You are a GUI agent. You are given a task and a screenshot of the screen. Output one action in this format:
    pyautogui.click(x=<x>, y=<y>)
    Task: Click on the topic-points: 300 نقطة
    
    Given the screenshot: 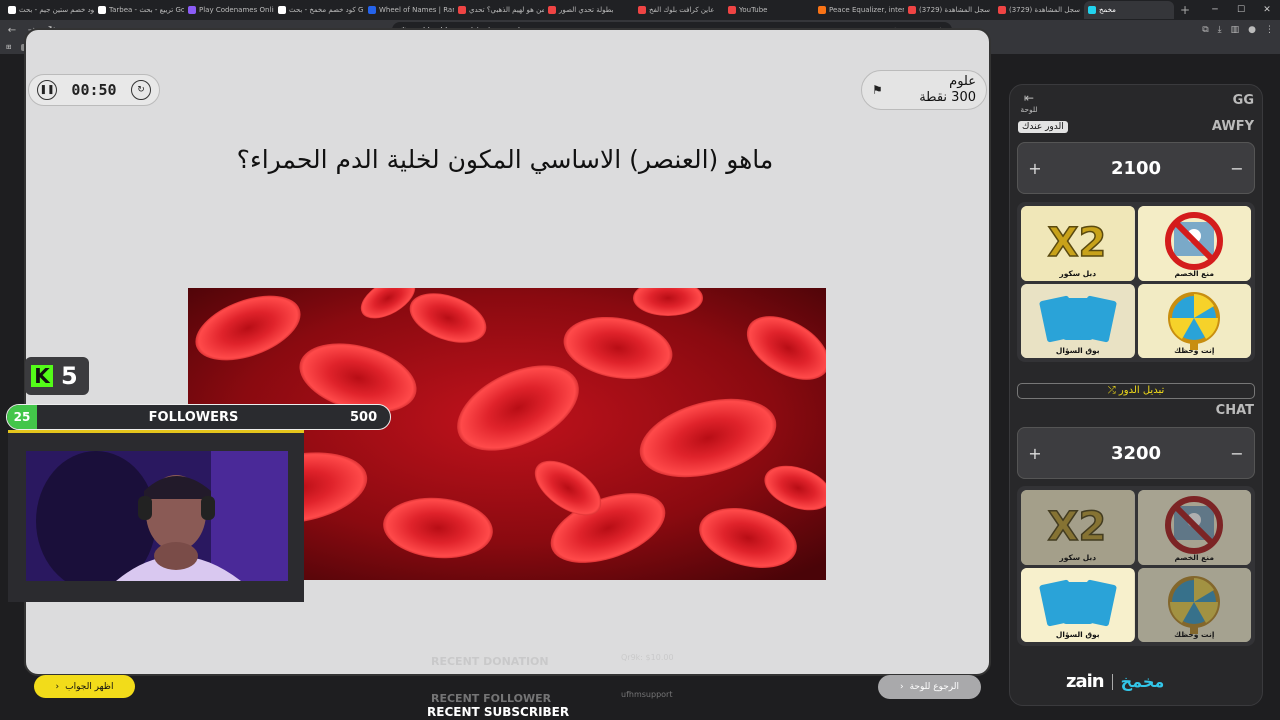 What is the action you would take?
    pyautogui.click(x=947, y=97)
    